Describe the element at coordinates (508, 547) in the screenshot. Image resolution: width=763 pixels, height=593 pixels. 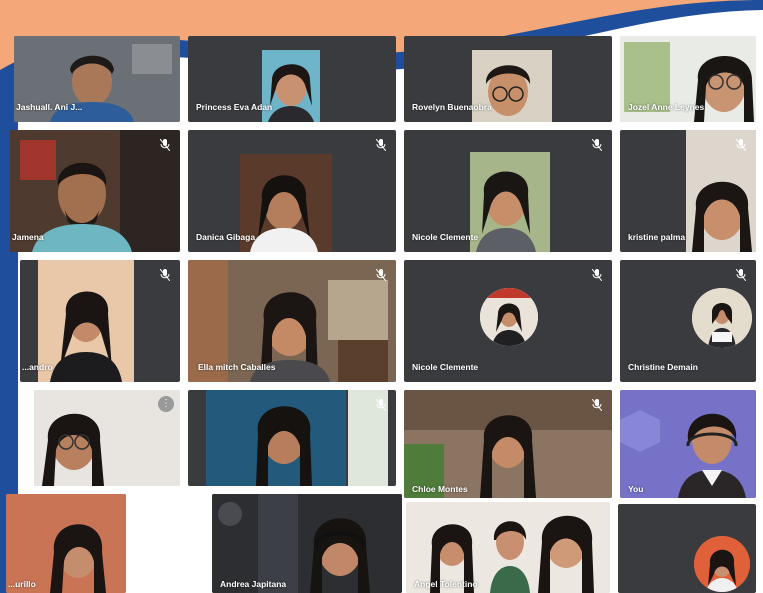
I see `participant-tile: Angel Tolentino` at that location.